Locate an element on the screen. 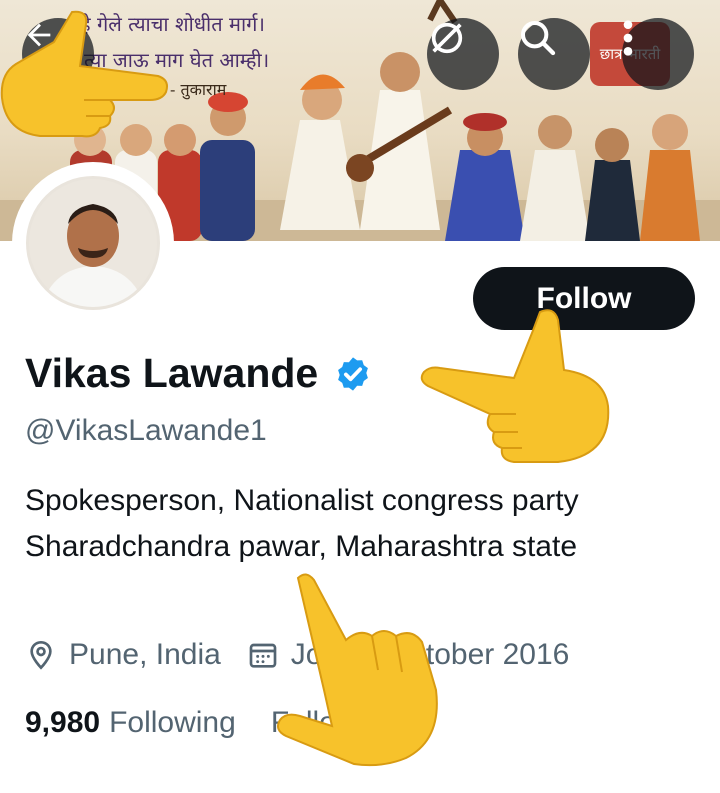  followers-link: Followers is located at coordinates (330, 723).